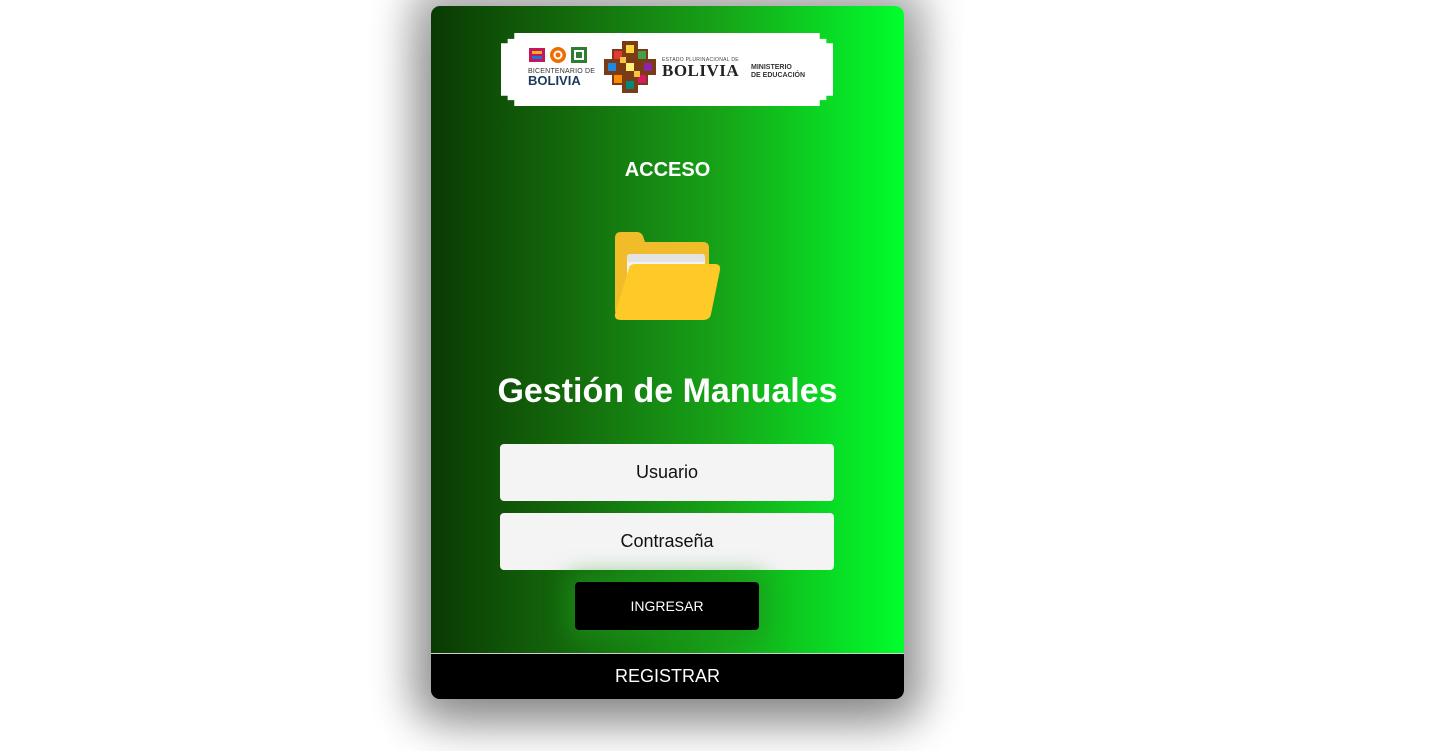  Describe the element at coordinates (771, 67) in the screenshot. I see `ministerio-line1: MINISTERIO` at that location.